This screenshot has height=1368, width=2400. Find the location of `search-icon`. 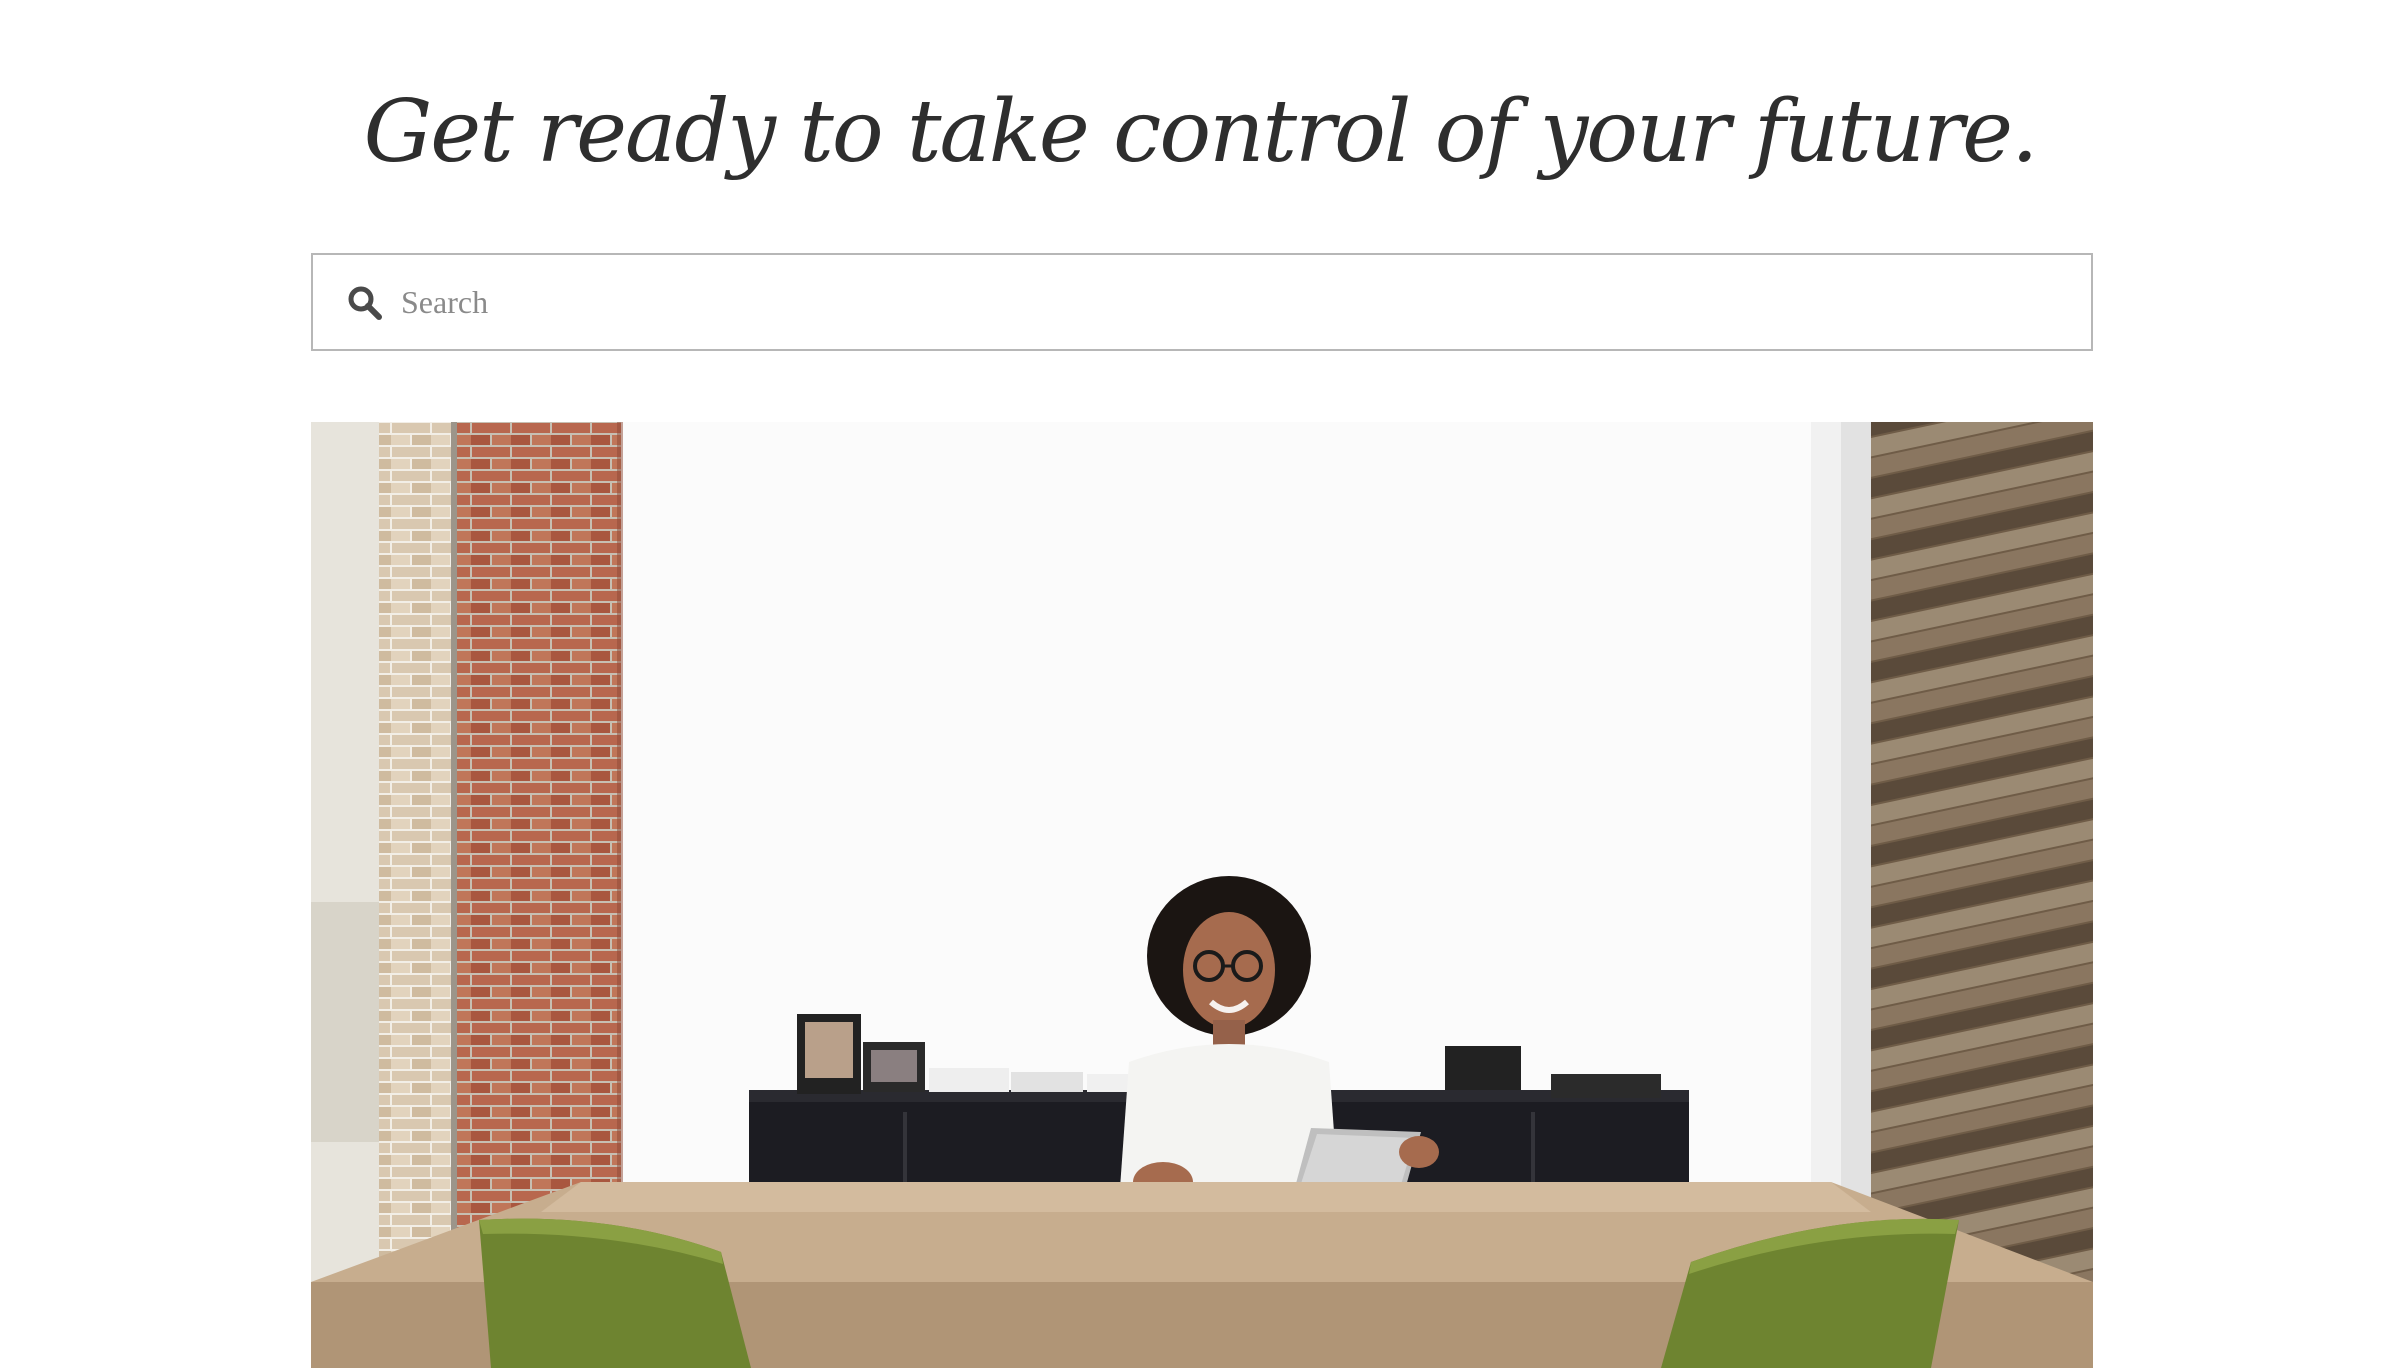

search-icon is located at coordinates (365, 303).